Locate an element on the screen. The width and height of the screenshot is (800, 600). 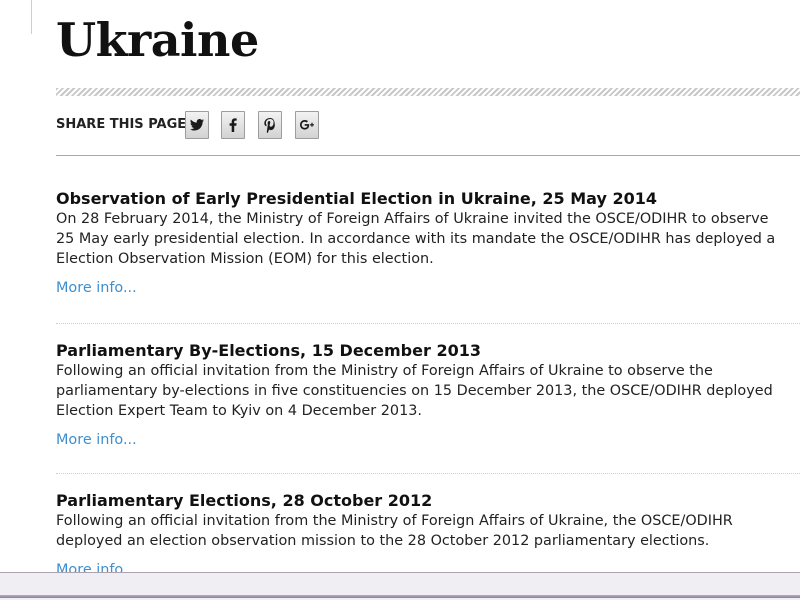
share-bar: SHARE THIS PAGE is located at coordinates (428, 126).